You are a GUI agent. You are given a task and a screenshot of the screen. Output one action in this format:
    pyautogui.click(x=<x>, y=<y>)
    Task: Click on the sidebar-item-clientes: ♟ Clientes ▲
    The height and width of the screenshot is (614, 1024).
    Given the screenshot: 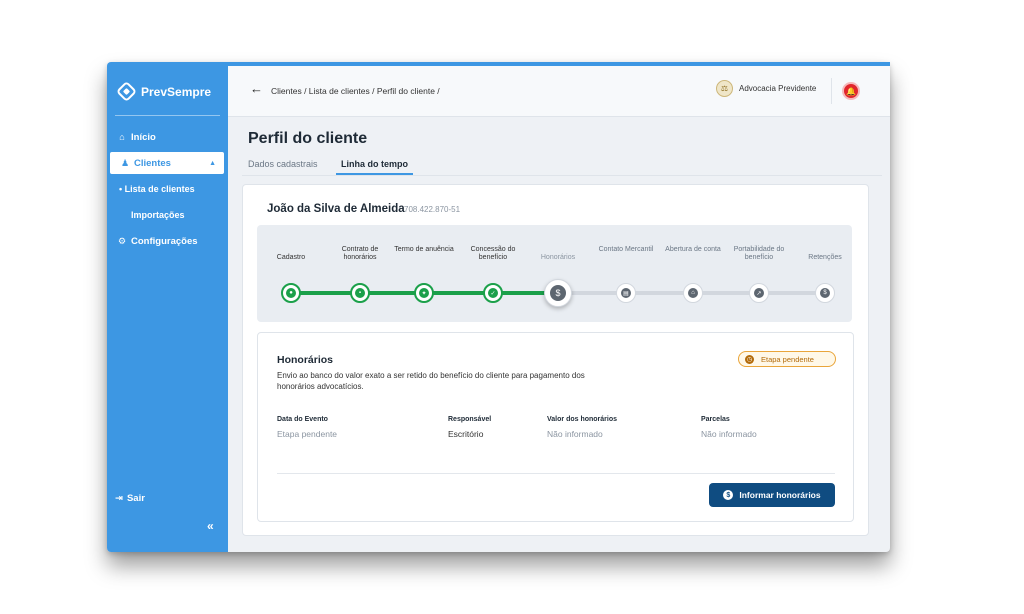 What is the action you would take?
    pyautogui.click(x=167, y=163)
    